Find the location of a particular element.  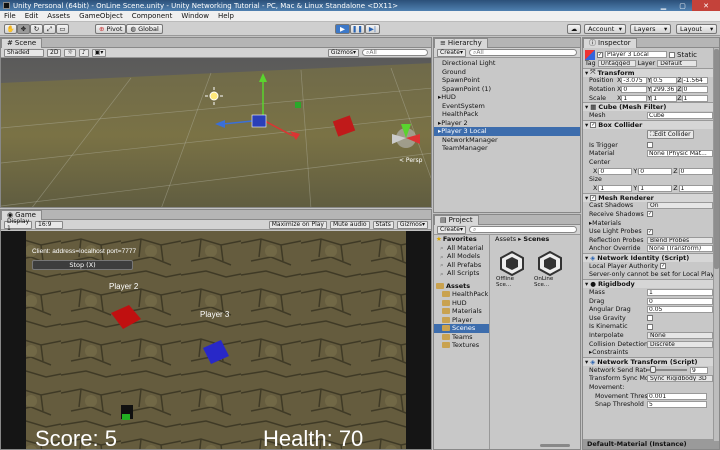

global-toggle: ◍ Global is located at coordinates (144, 29).